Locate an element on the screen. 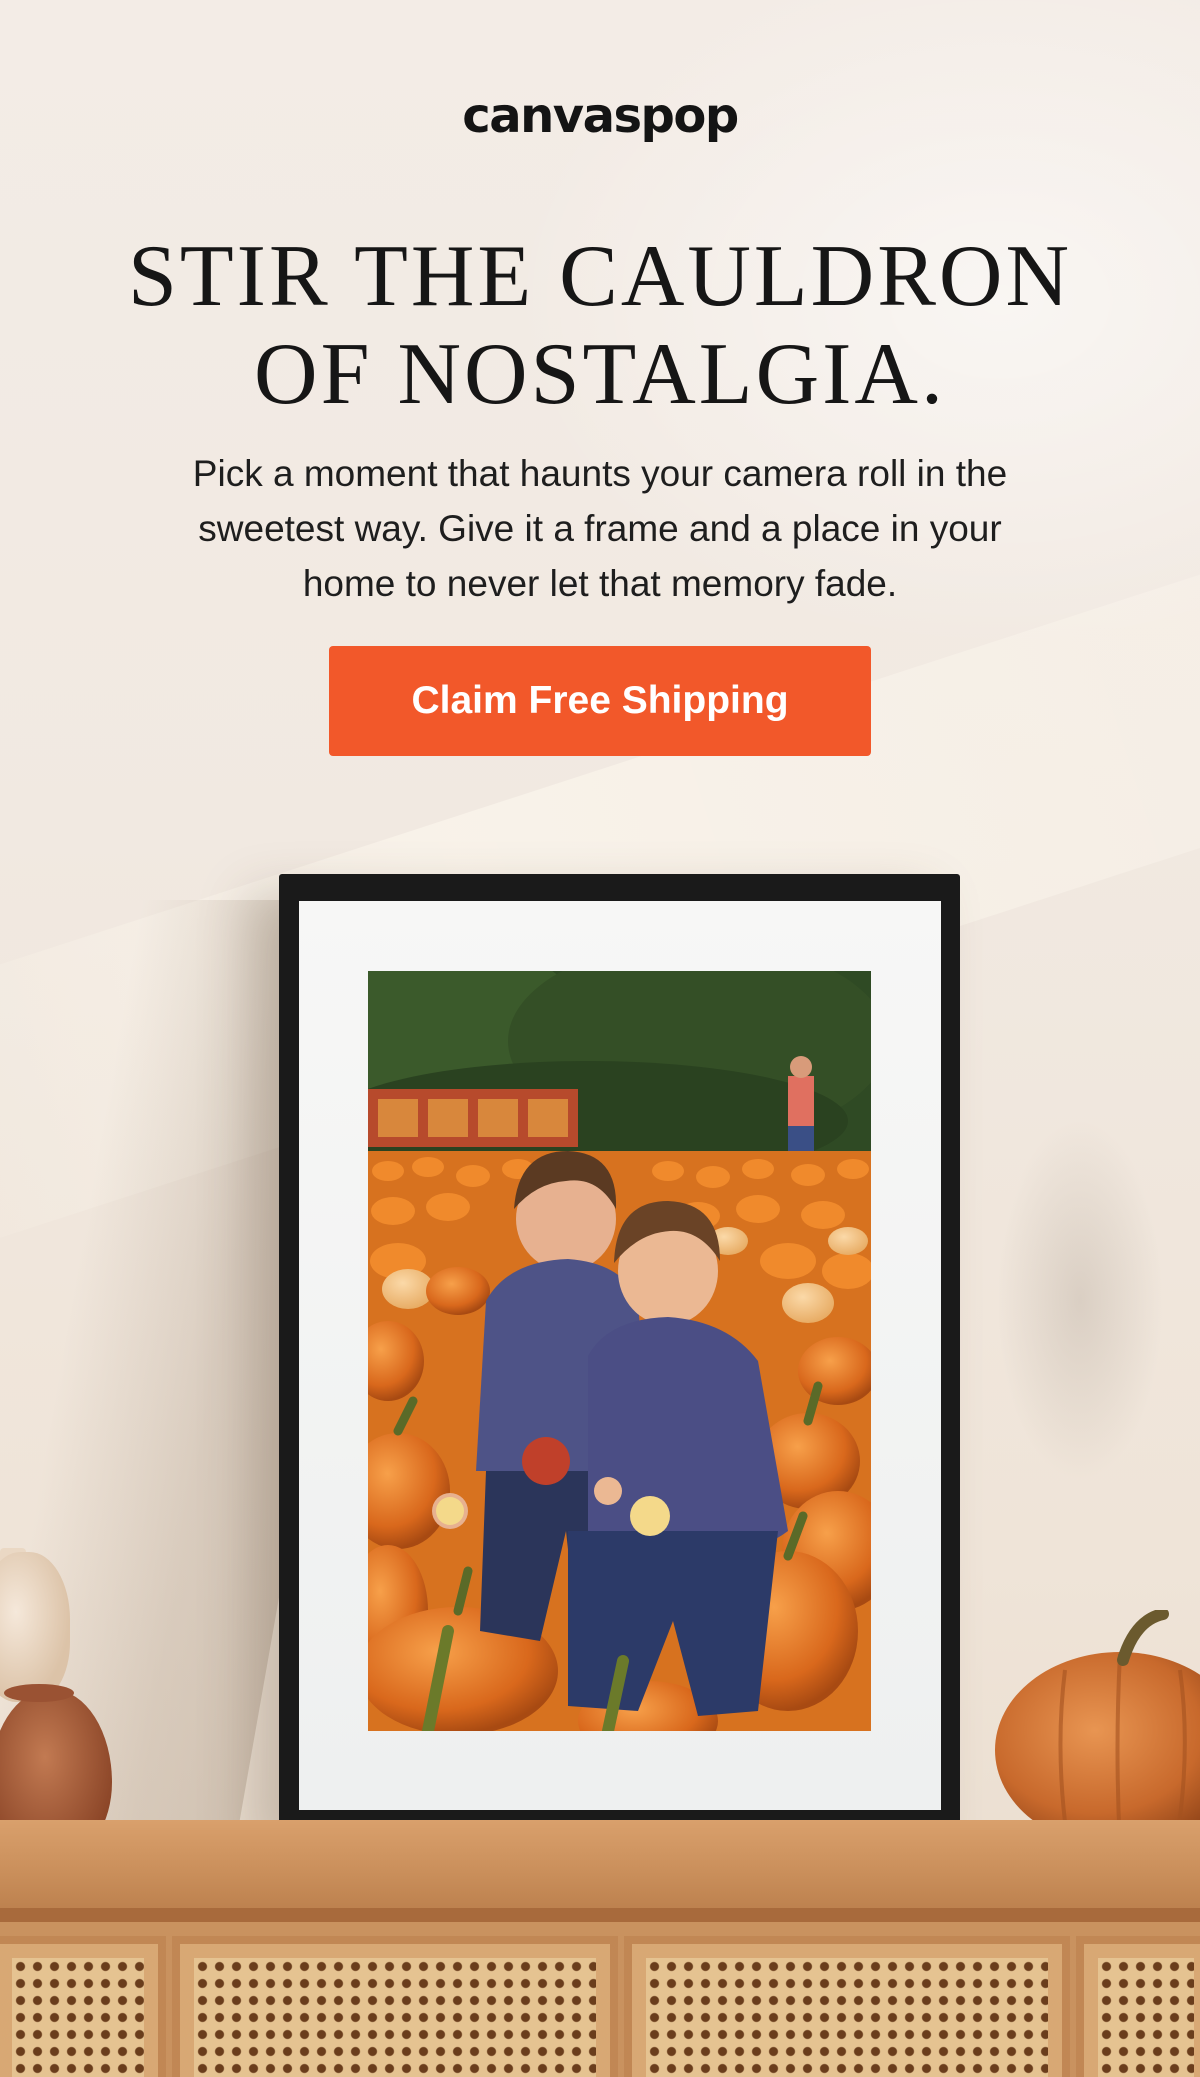 This screenshot has height=2077, width=1200. pumpkin-decoration is located at coordinates (1097, 1729).